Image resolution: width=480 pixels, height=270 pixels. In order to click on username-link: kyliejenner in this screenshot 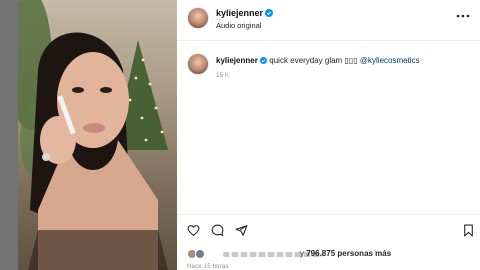, I will do `click(239, 13)`.